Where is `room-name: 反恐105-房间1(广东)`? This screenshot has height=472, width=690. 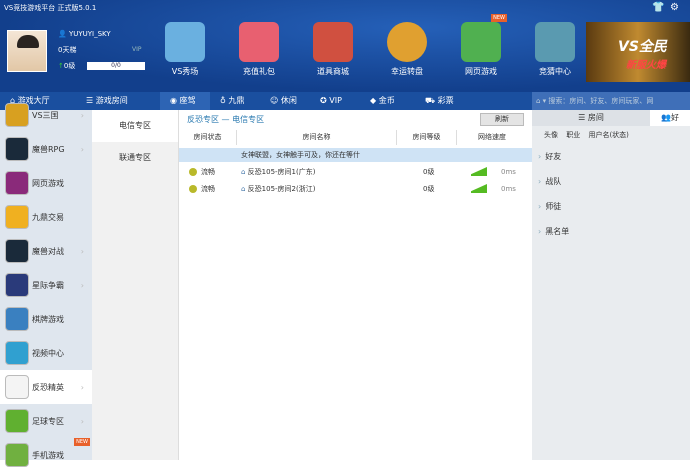 room-name: 反恐105-房间1(广东) is located at coordinates (281, 172).